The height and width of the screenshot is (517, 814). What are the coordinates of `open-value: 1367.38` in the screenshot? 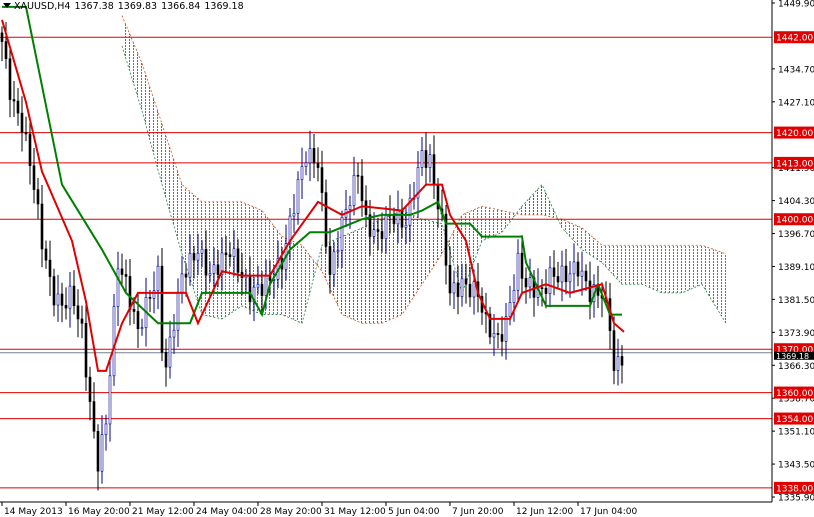 It's located at (94, 6).